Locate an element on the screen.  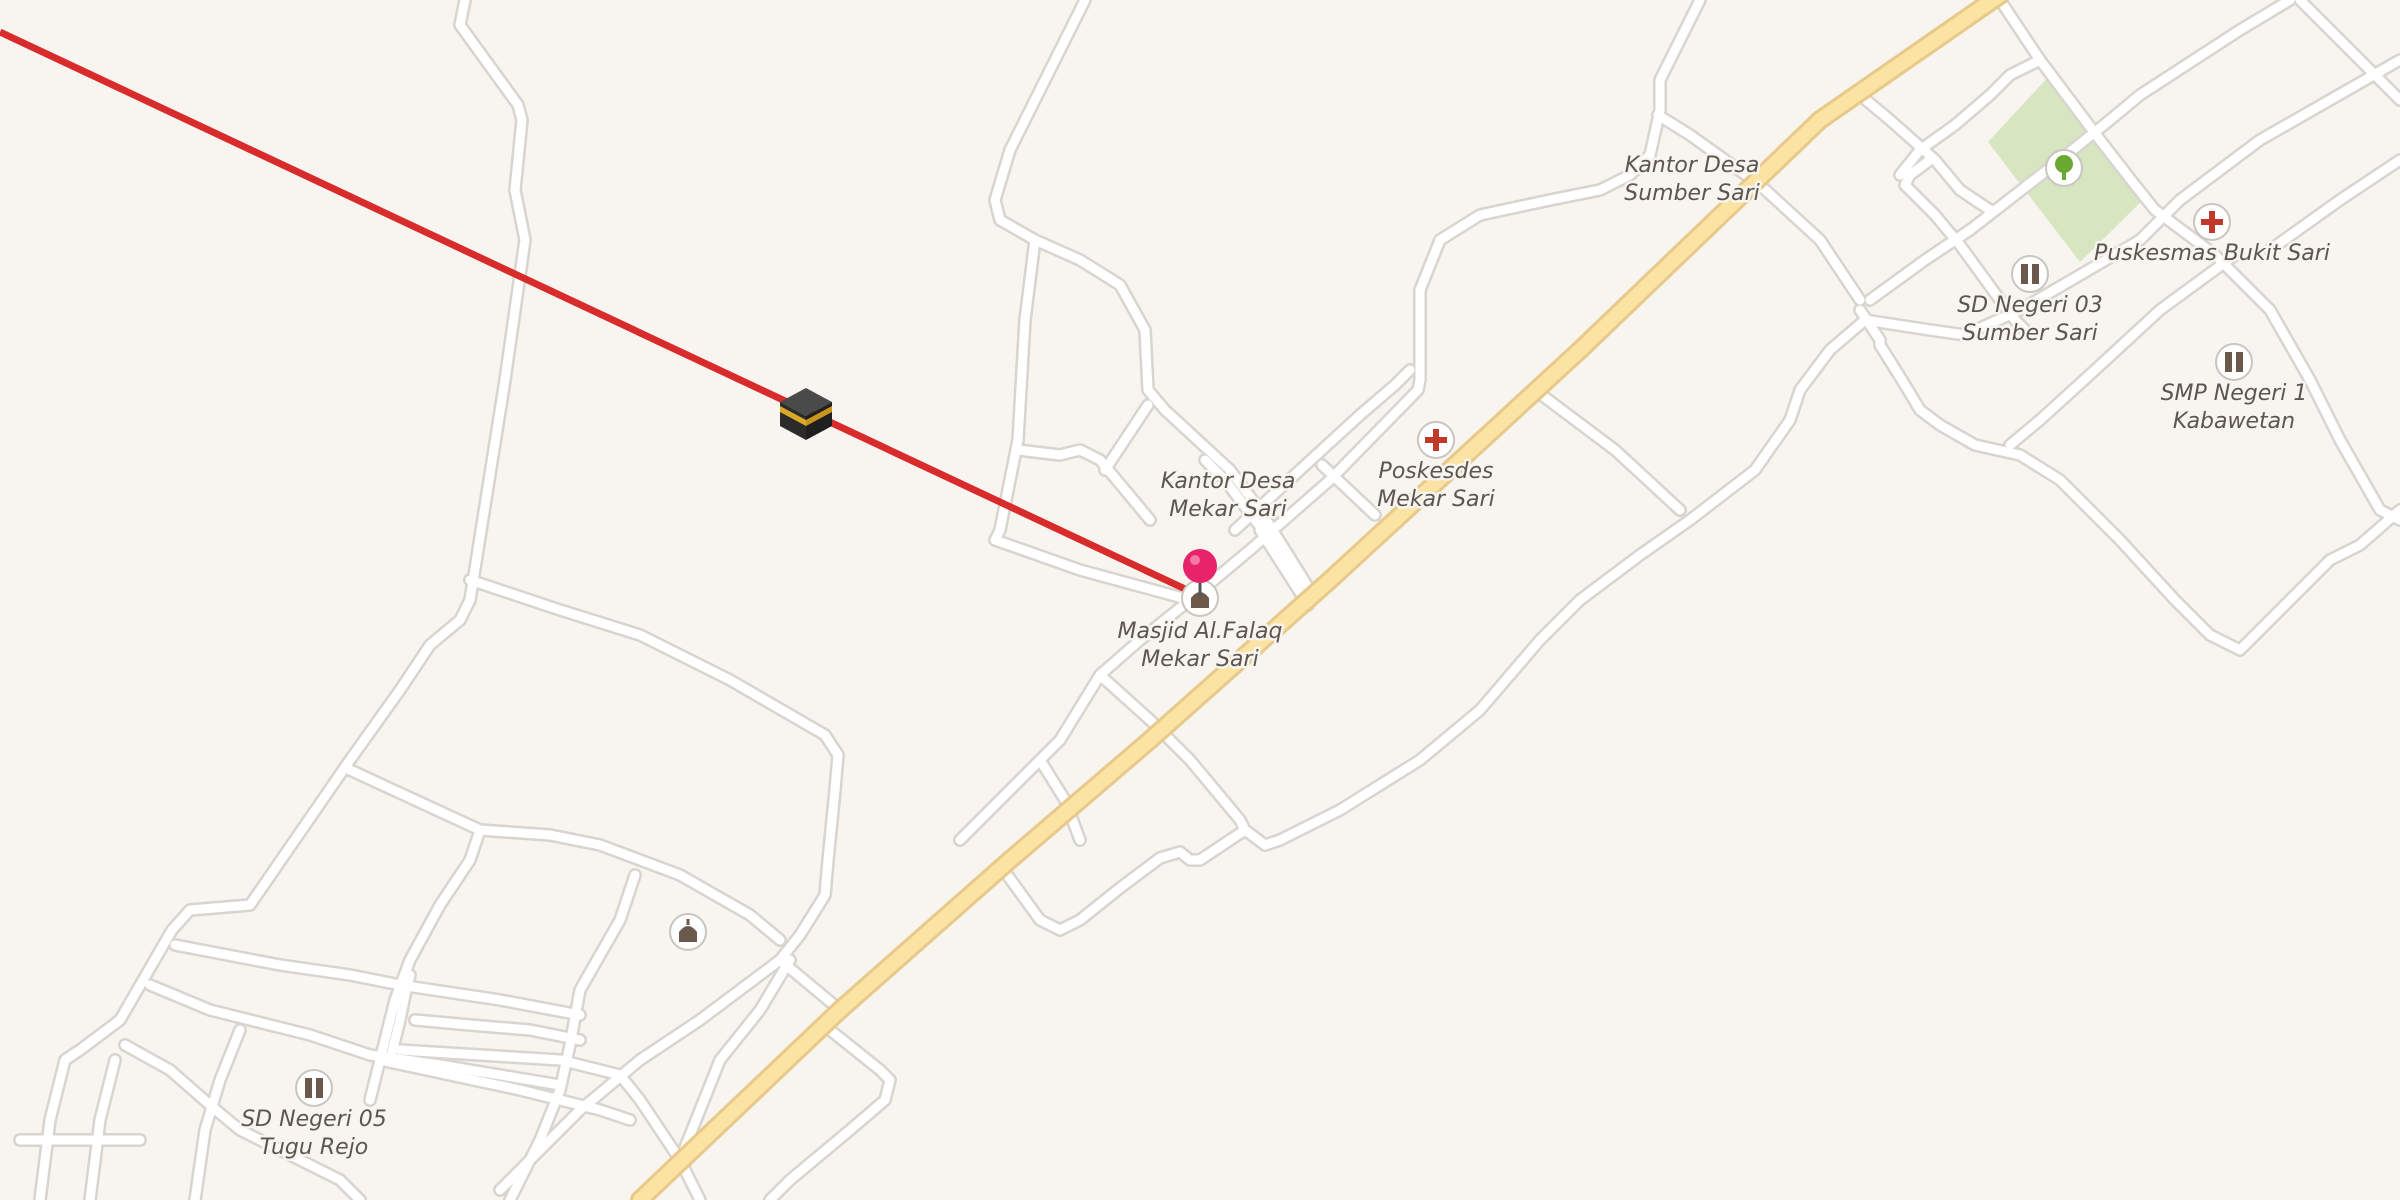
tree-icon is located at coordinates (2064, 168).